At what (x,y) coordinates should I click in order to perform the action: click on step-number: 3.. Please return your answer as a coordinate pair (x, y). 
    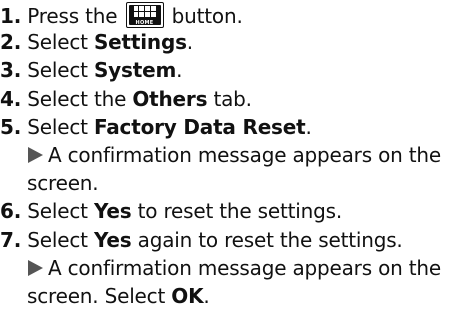
    Looking at the image, I should click on (11, 70).